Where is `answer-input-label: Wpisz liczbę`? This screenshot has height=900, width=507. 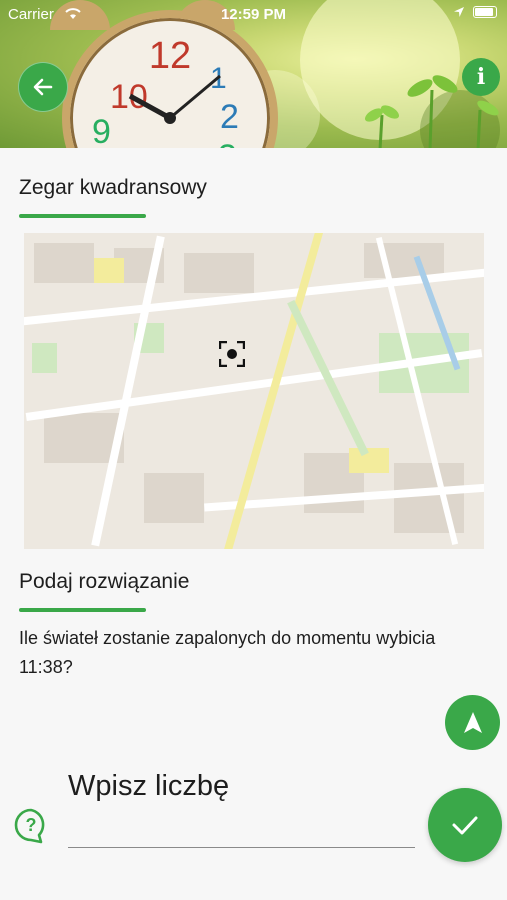 answer-input-label: Wpisz liczbę is located at coordinates (149, 786).